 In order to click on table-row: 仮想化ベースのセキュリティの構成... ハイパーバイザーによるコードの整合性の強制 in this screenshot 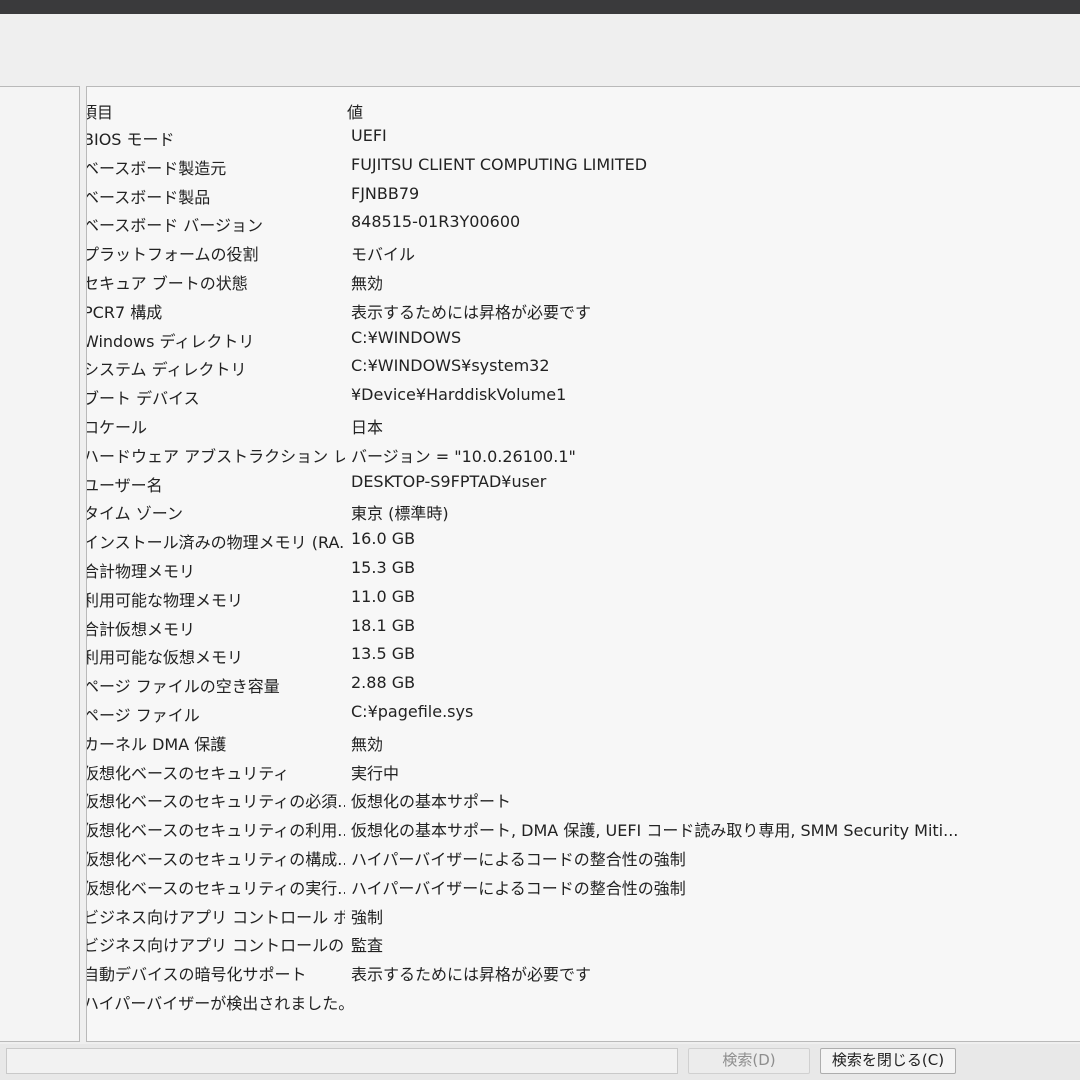, I will do `click(583, 856)`.